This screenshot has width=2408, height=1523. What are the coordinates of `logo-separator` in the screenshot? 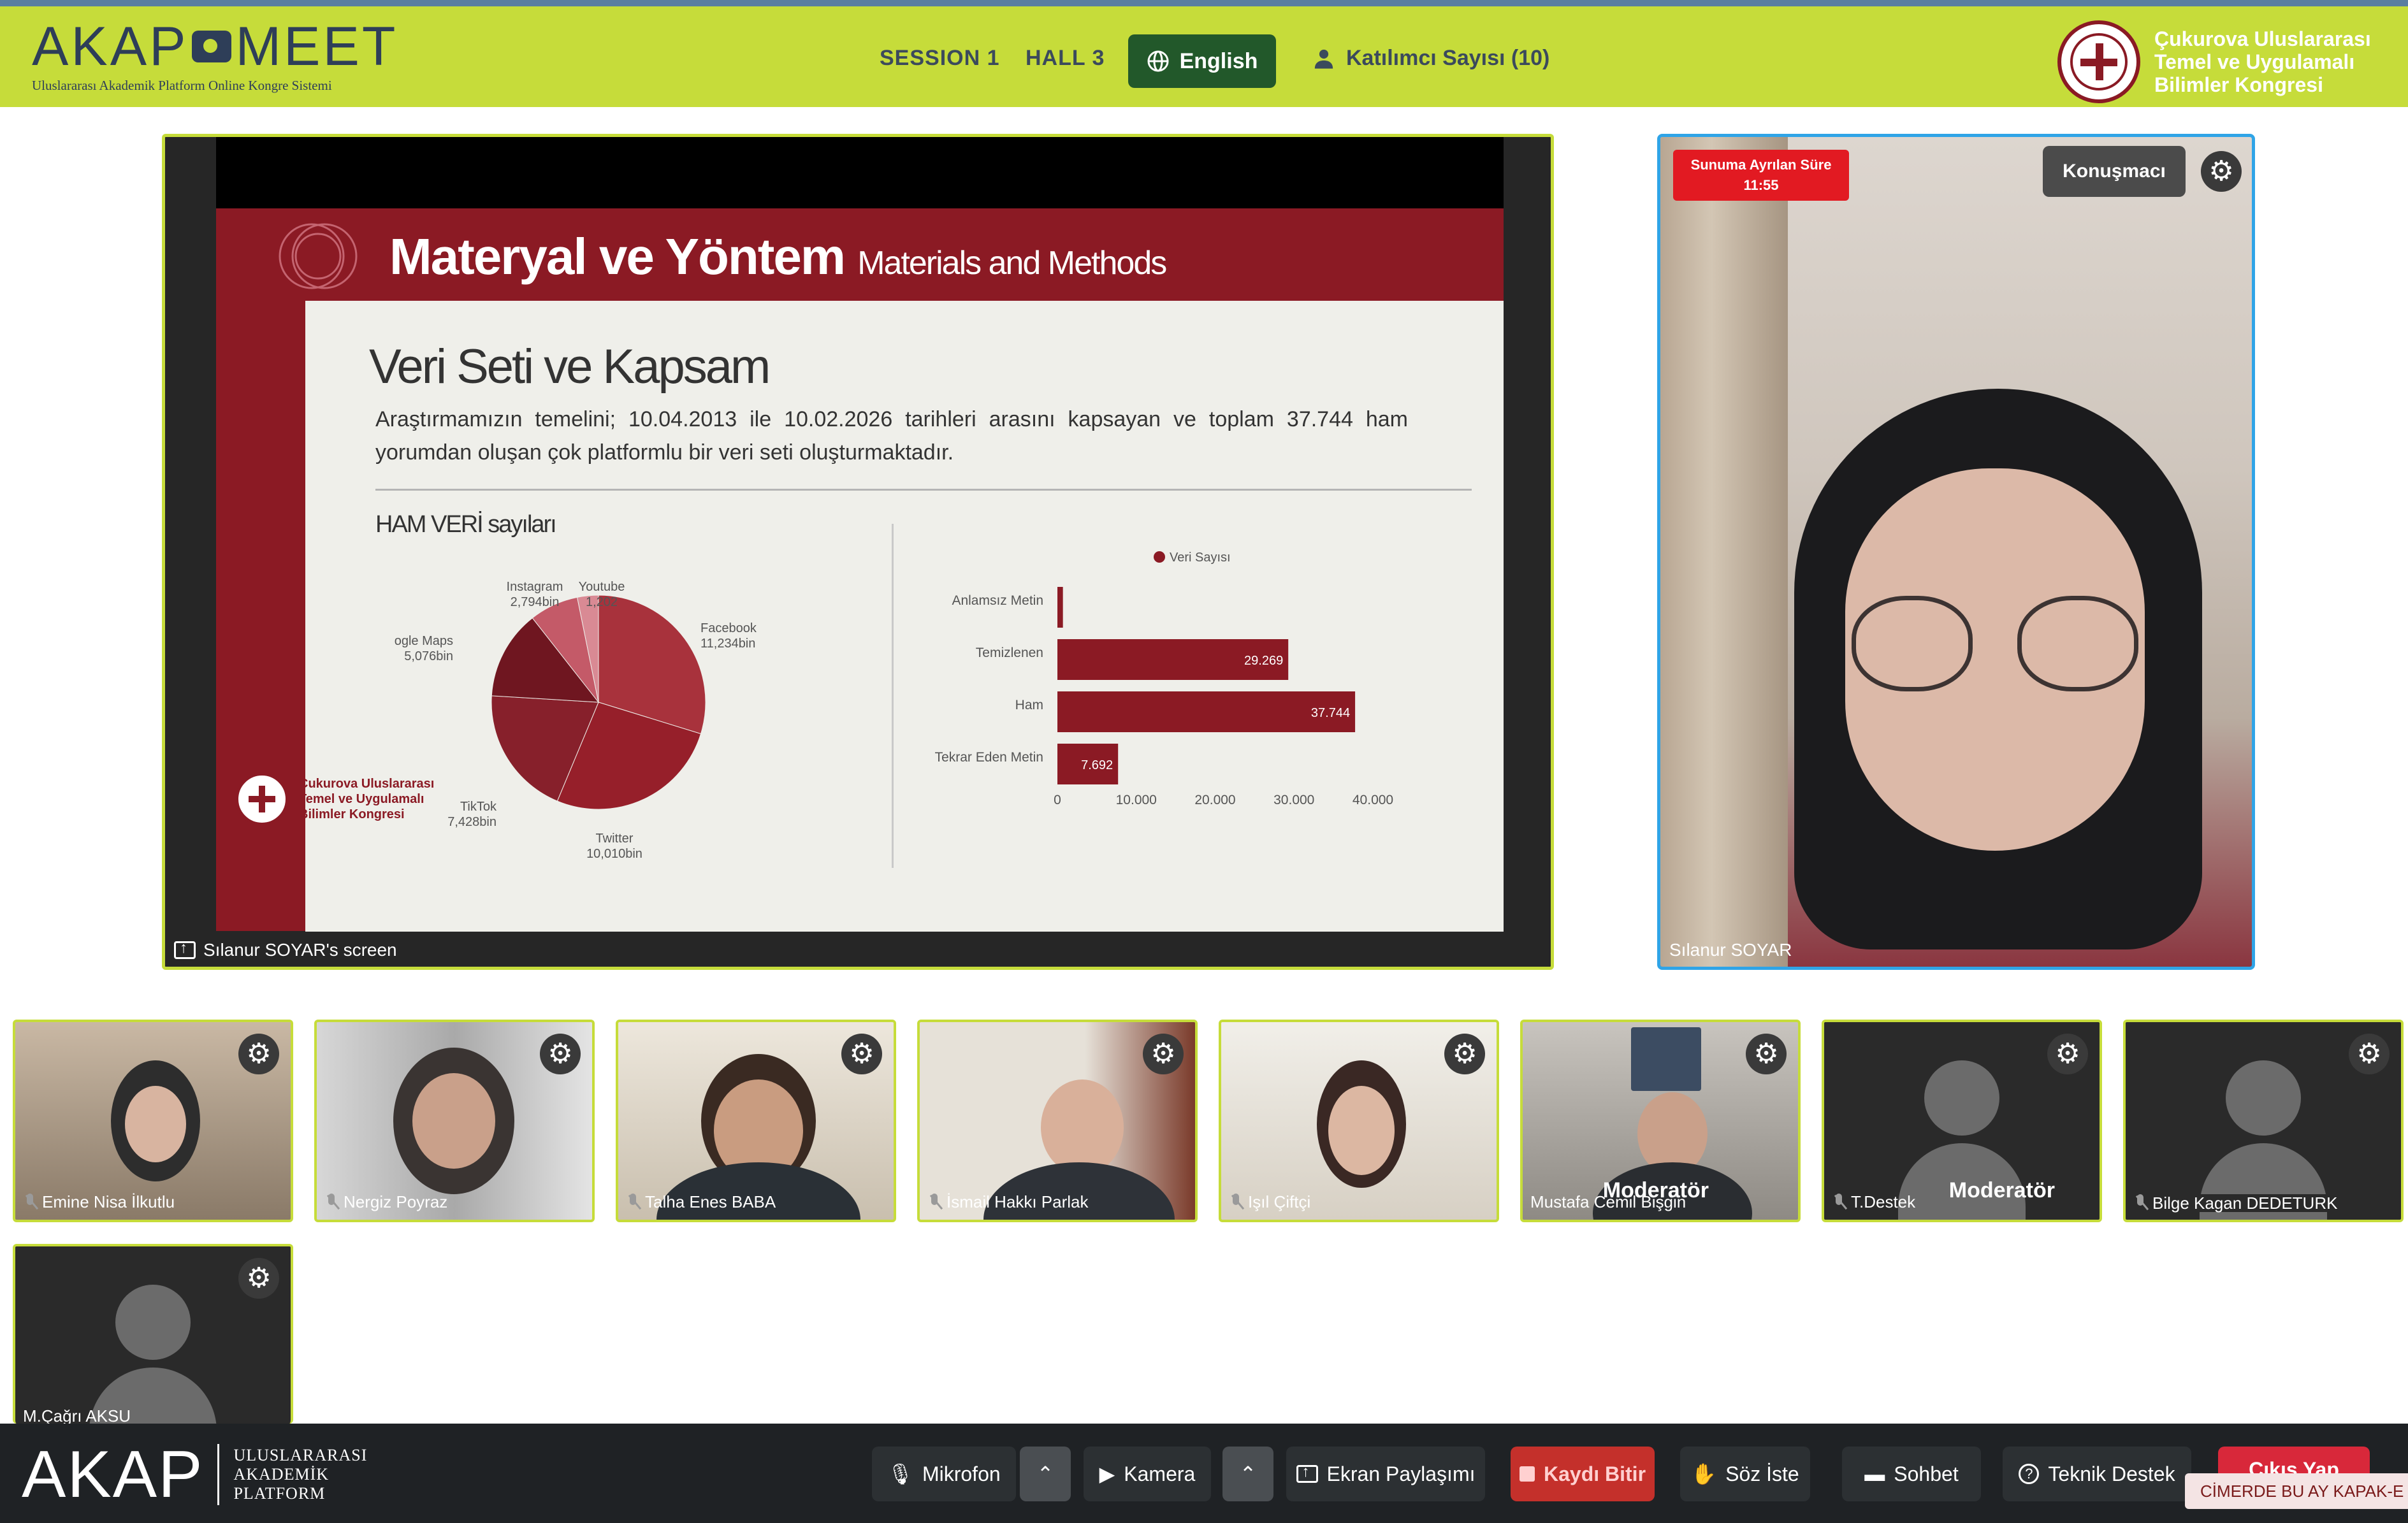 It's located at (219, 1474).